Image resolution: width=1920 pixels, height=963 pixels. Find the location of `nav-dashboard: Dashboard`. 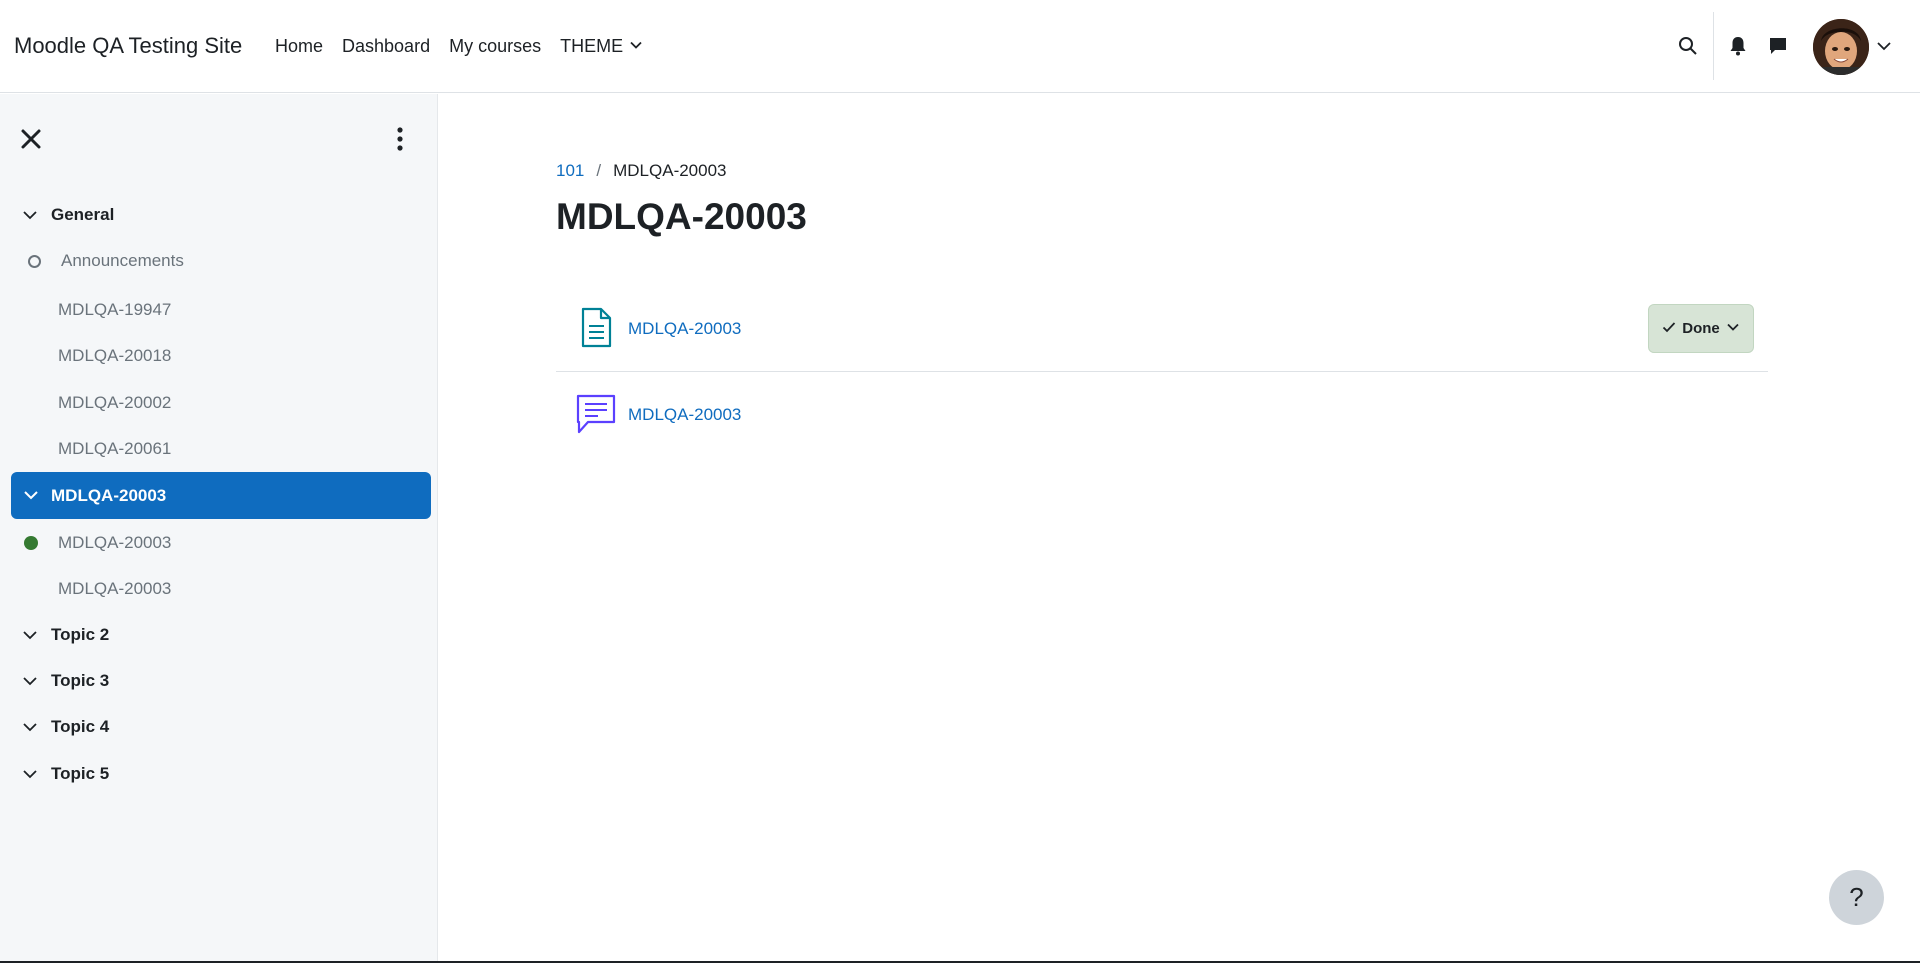

nav-dashboard: Dashboard is located at coordinates (386, 46).